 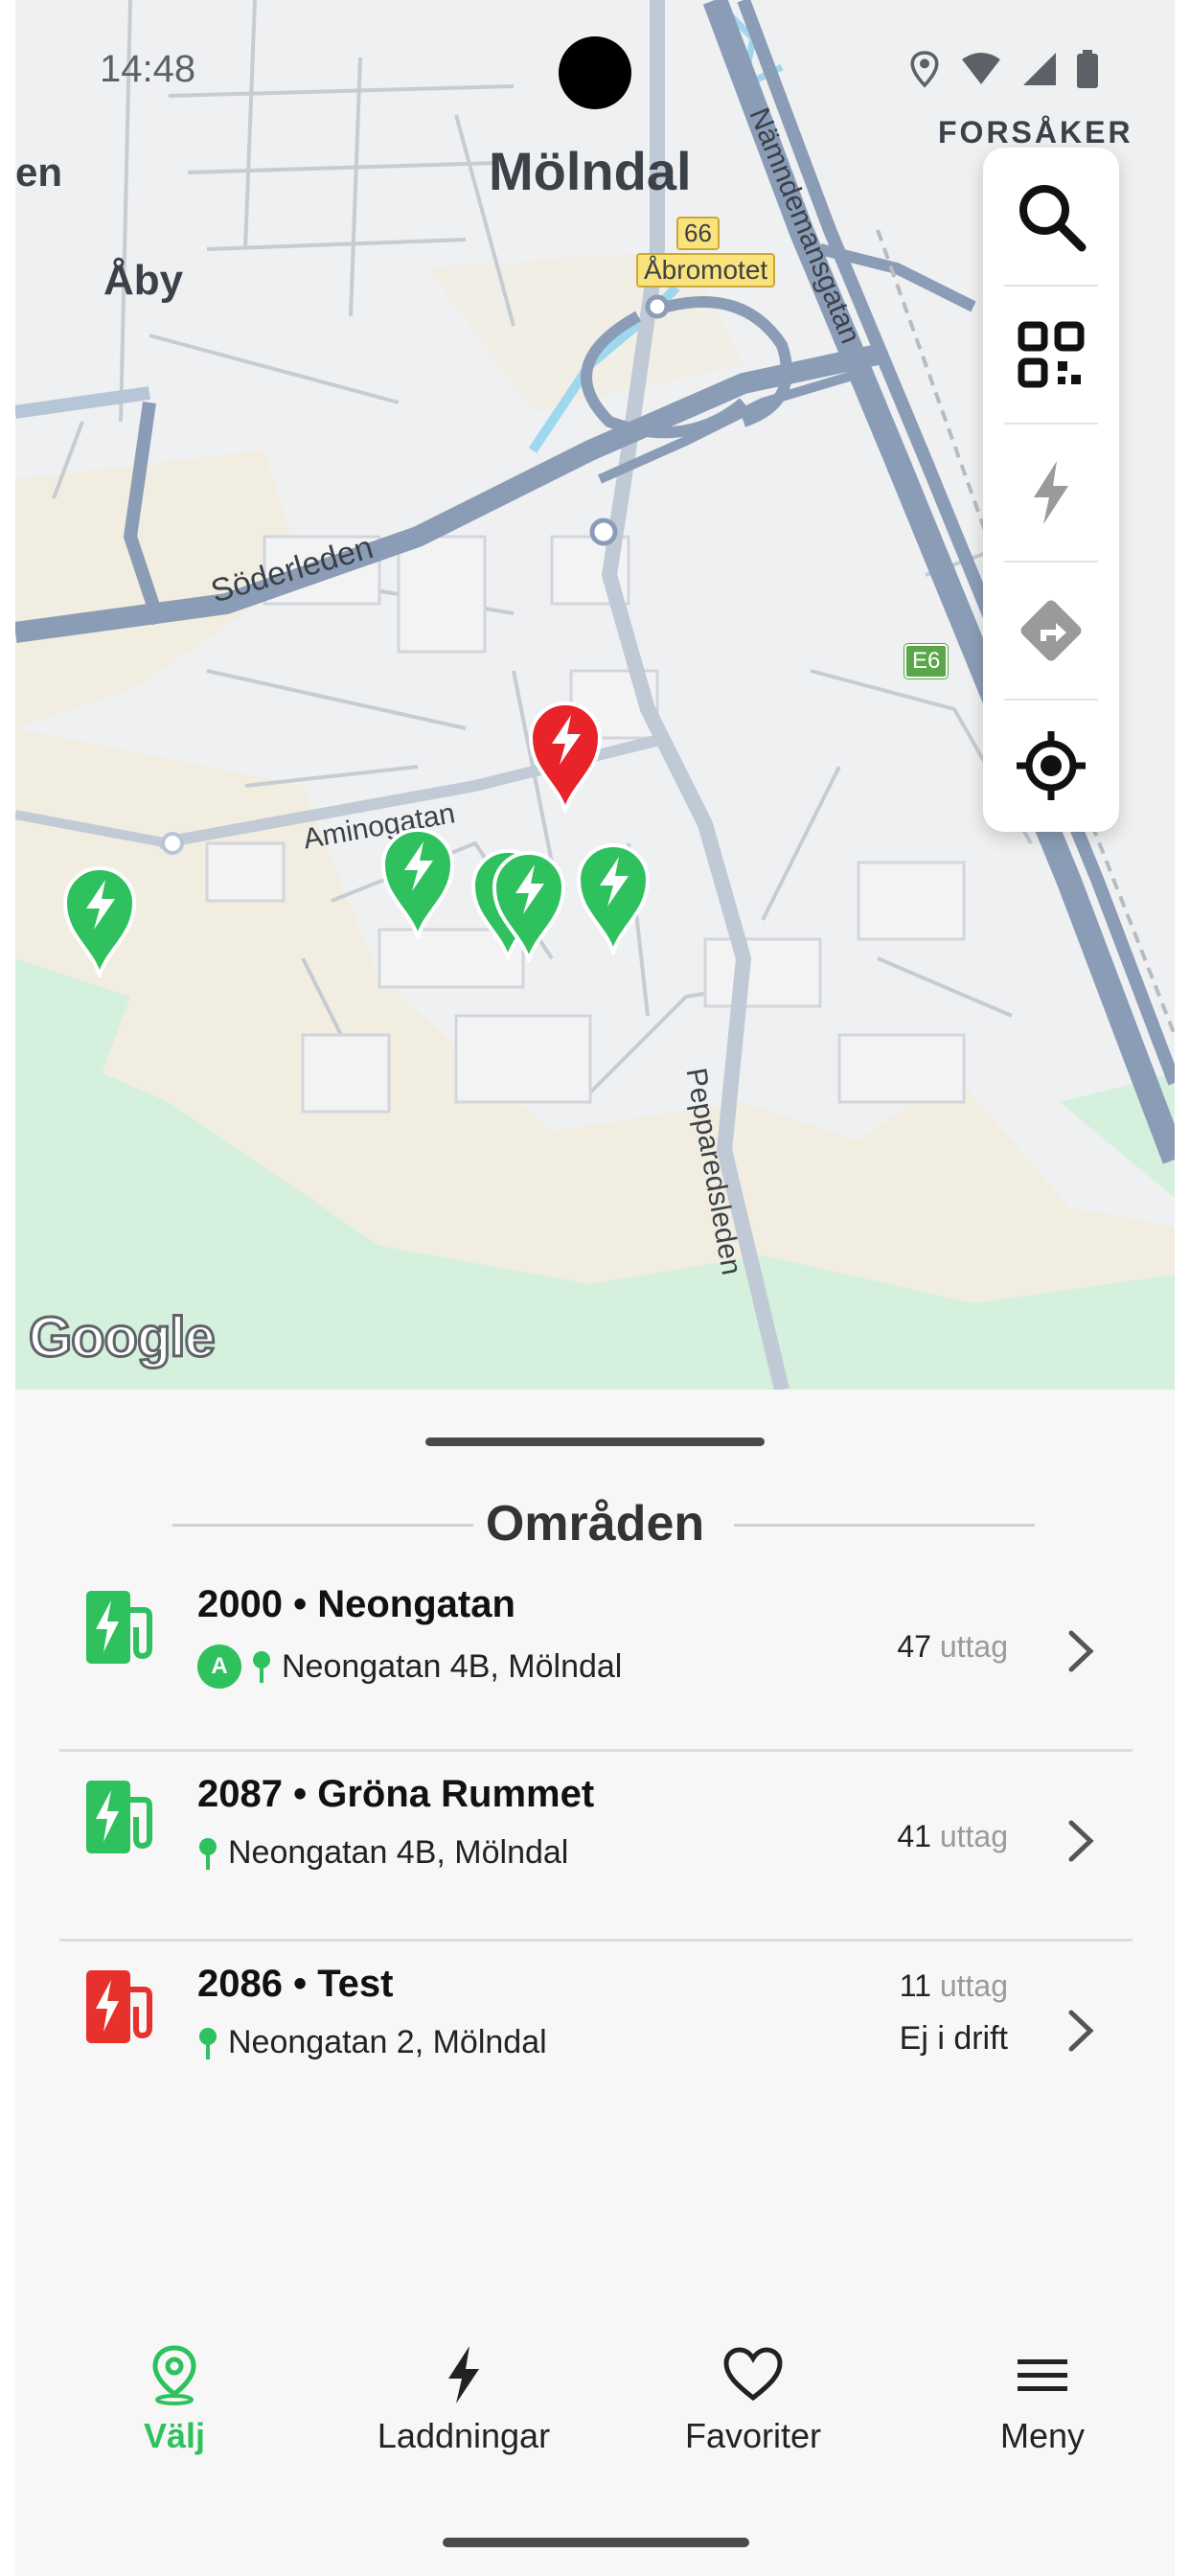 I want to click on my-location-button, so click(x=1051, y=766).